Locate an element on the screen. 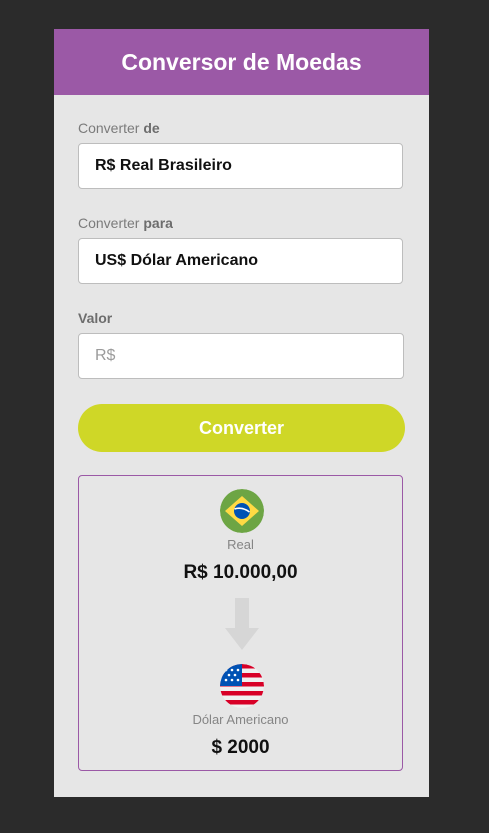  value-label: Valor is located at coordinates (95, 318).